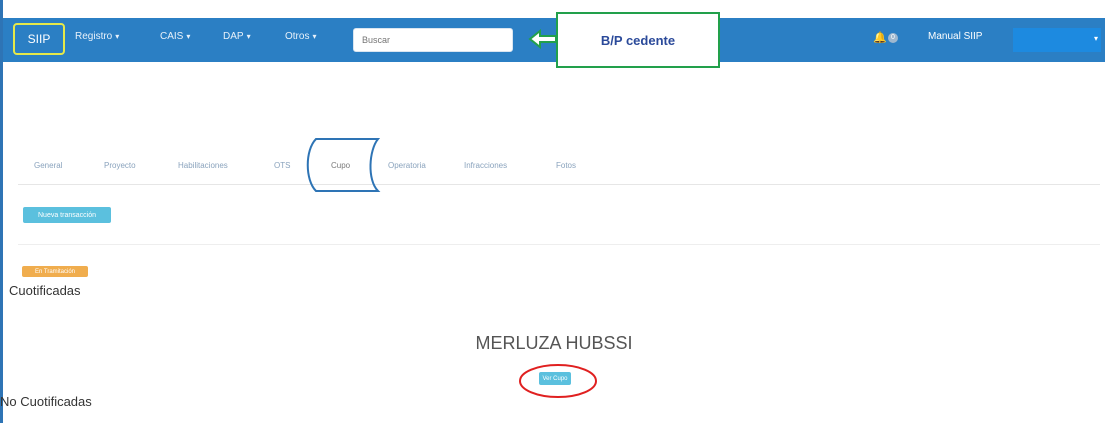 This screenshot has height=423, width=1108. Describe the element at coordinates (343, 165) in the screenshot. I see `tab-highlight-annotation` at that location.